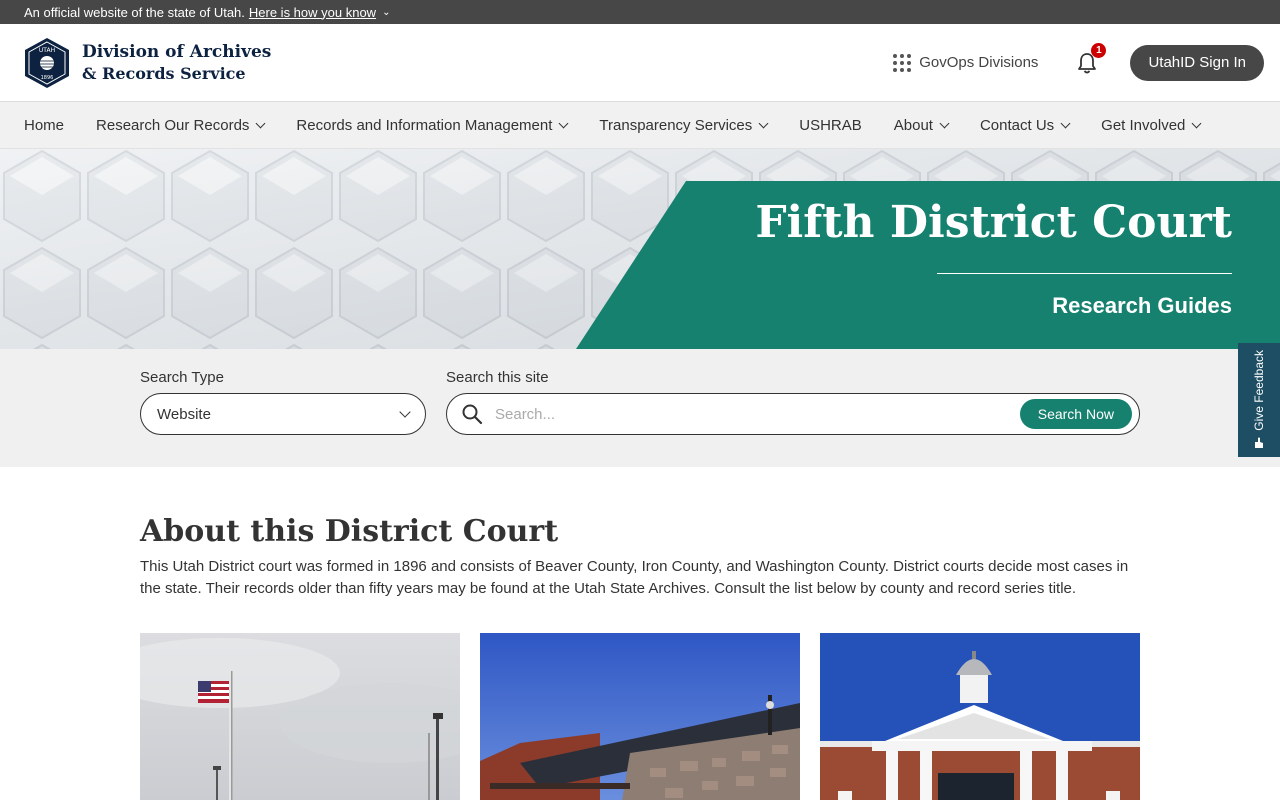 The width and height of the screenshot is (1280, 800). What do you see at coordinates (1075, 414) in the screenshot?
I see `search-now-button: Search Now` at bounding box center [1075, 414].